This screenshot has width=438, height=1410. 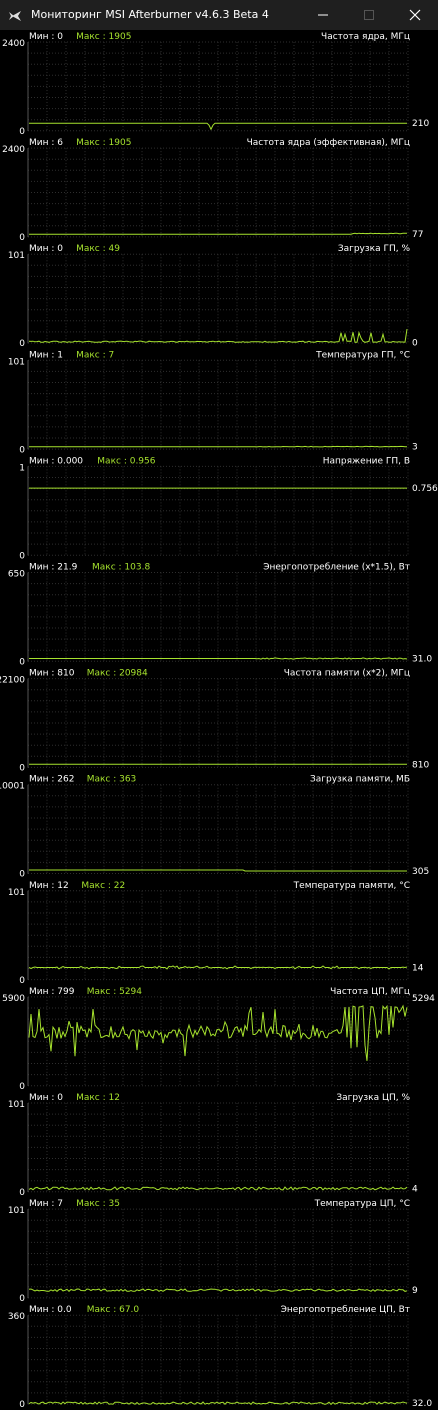 I want to click on min-label: Мин : 0.000, so click(x=56, y=461).